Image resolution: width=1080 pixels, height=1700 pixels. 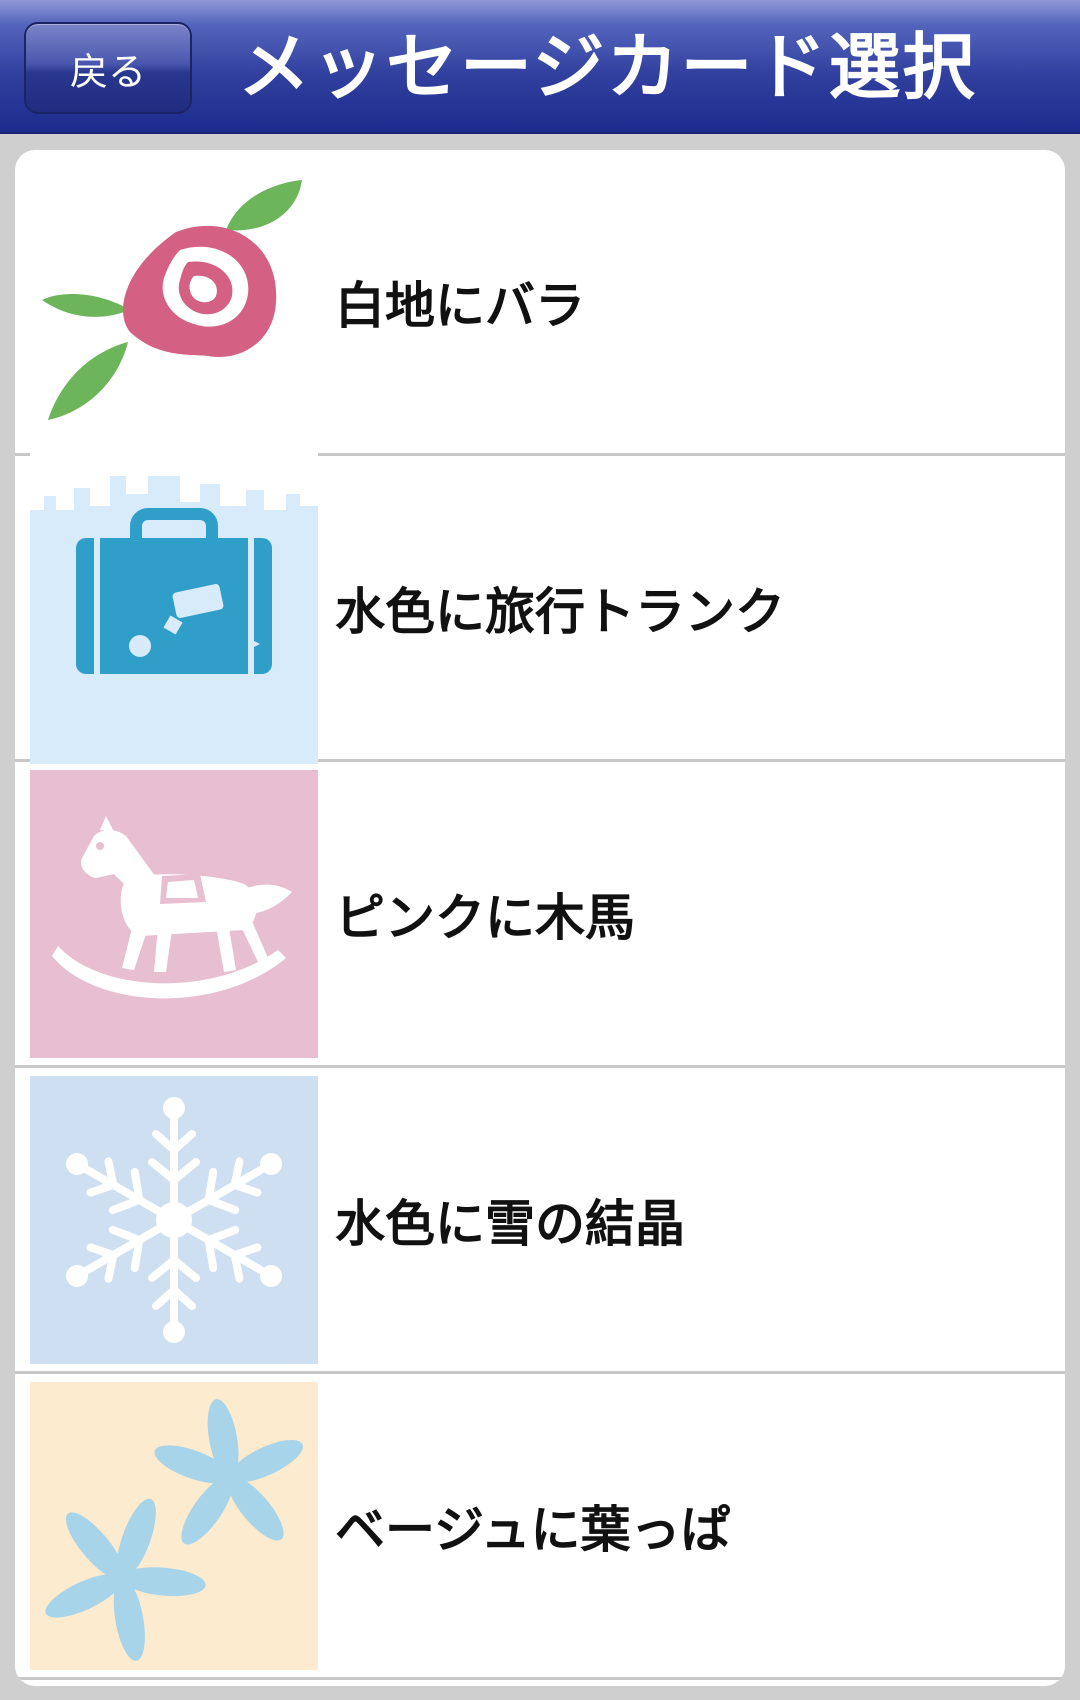 I want to click on snowflake-thumbnail, so click(x=174, y=1220).